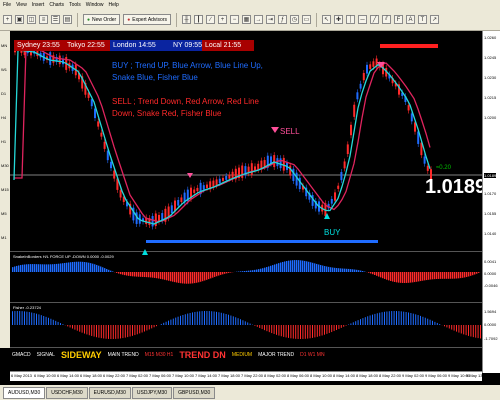 The width and height of the screenshot is (500, 400). I want to click on price-tick: 1.0245, so click(490, 57).